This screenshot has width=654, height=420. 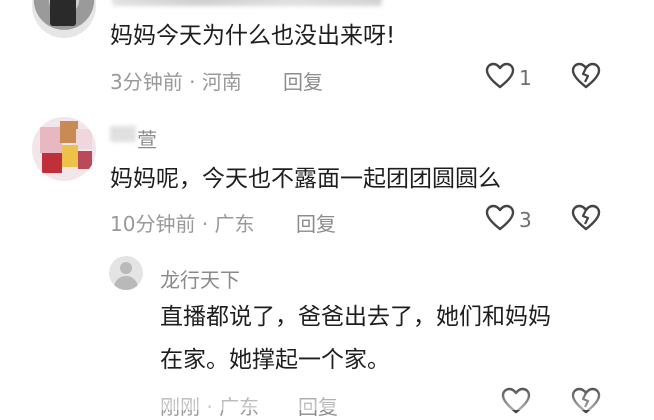 I want to click on reply-time: 刚刚, so click(x=180, y=407).